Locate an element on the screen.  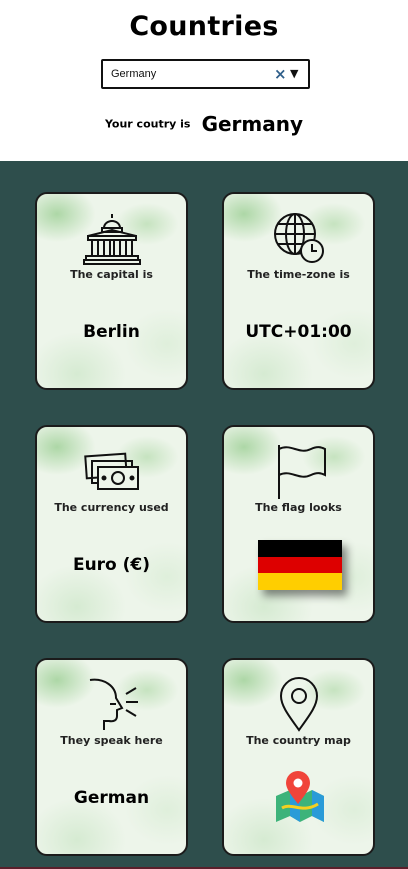
currency-value: Euro (€) is located at coordinates (111, 565).